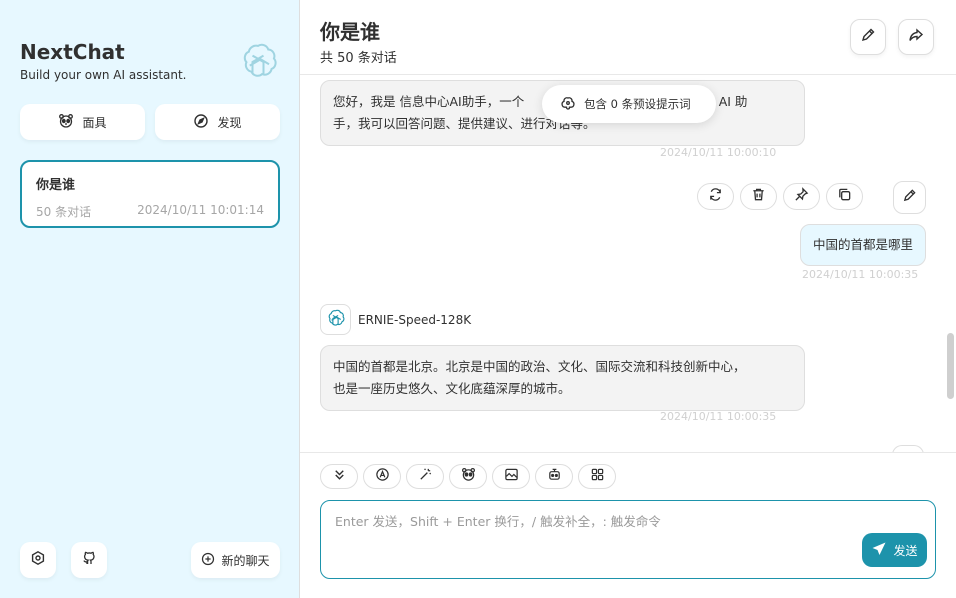  What do you see at coordinates (150, 194) in the screenshot?
I see `chat-list-item: 你是谁 50 条对话 2024/10/11 10:01:14` at bounding box center [150, 194].